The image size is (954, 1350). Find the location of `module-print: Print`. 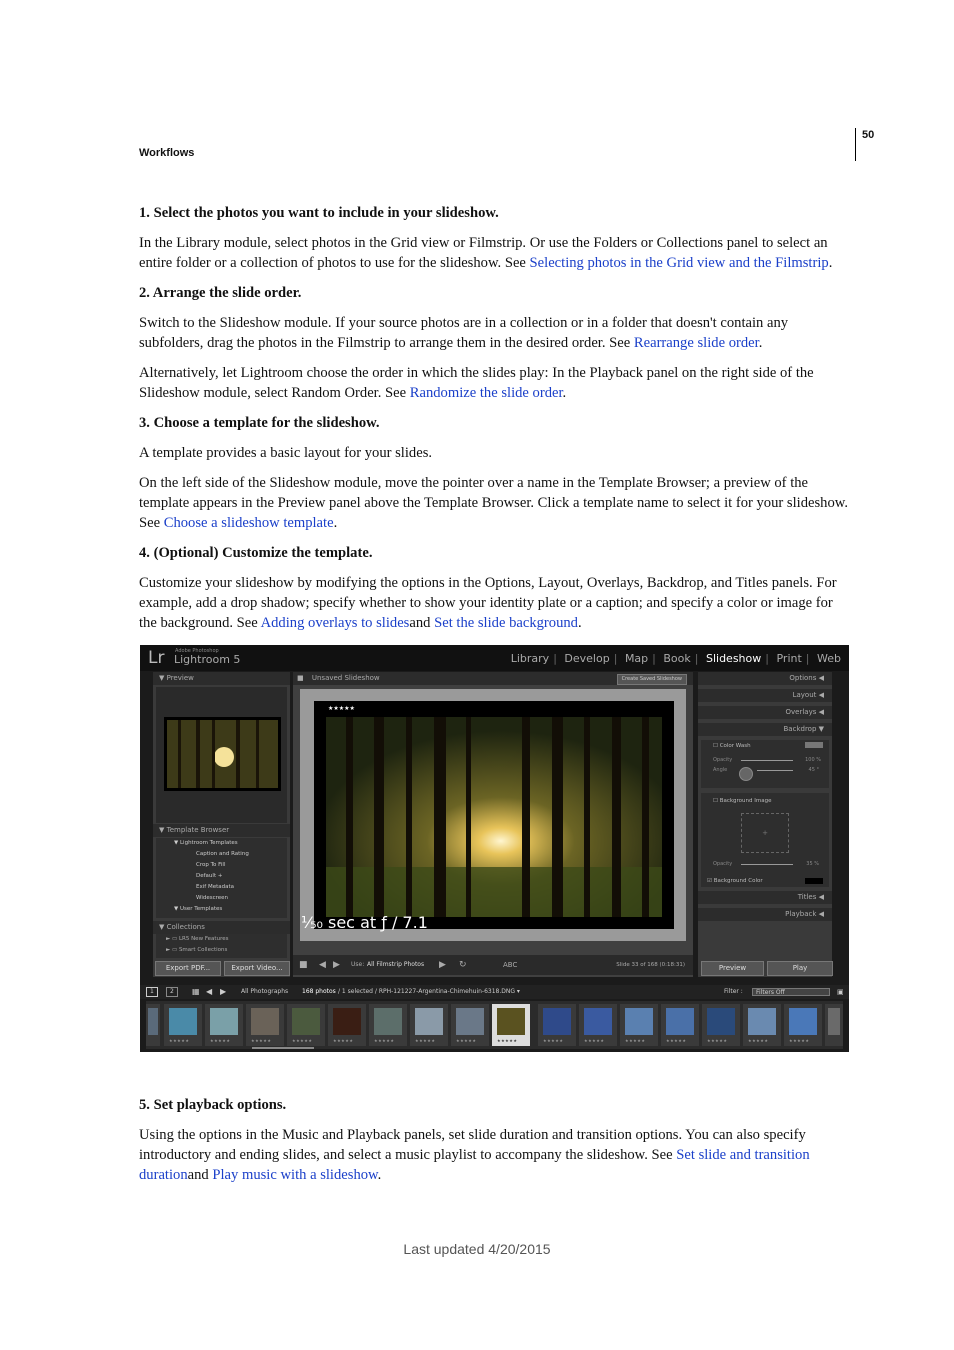

module-print: Print is located at coordinates (788, 658).